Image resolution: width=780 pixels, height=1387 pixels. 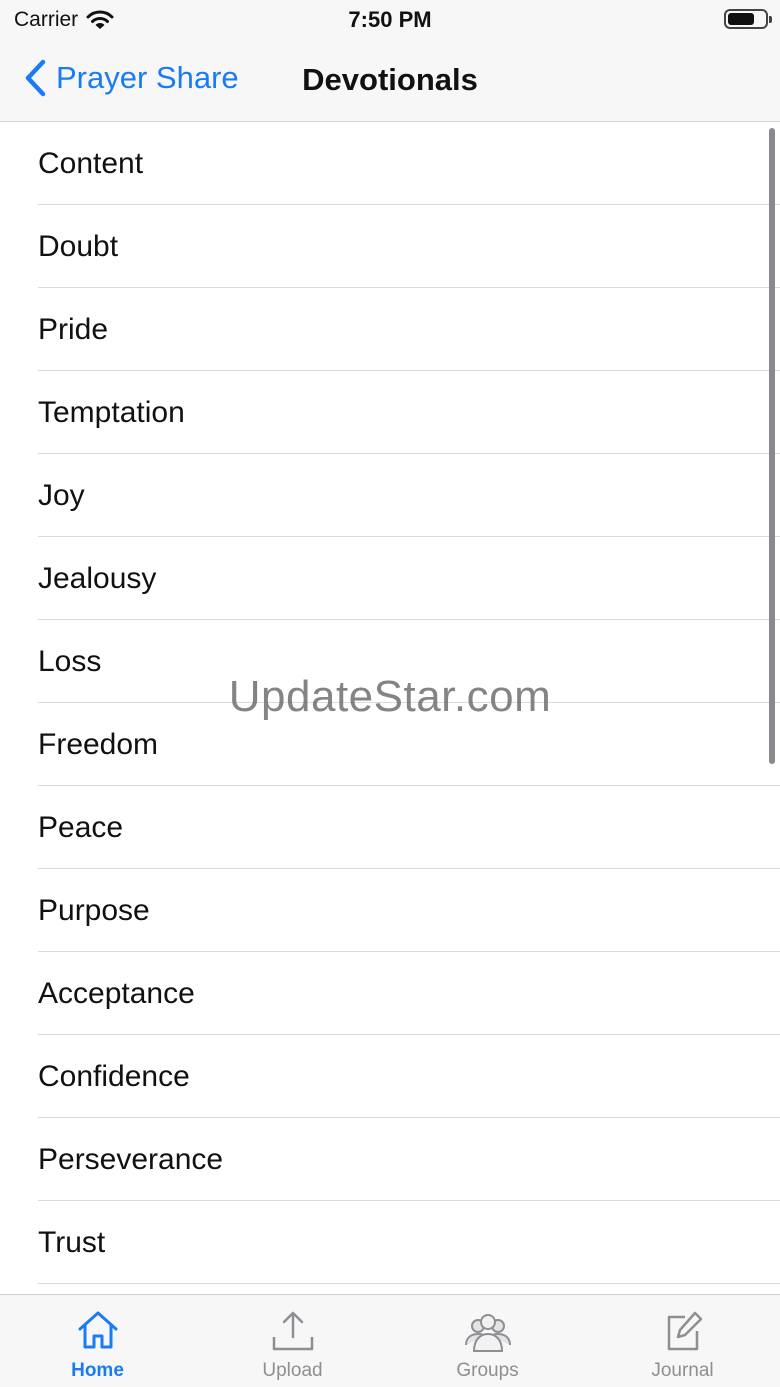 I want to click on list-item: Temptation, so click(x=390, y=412).